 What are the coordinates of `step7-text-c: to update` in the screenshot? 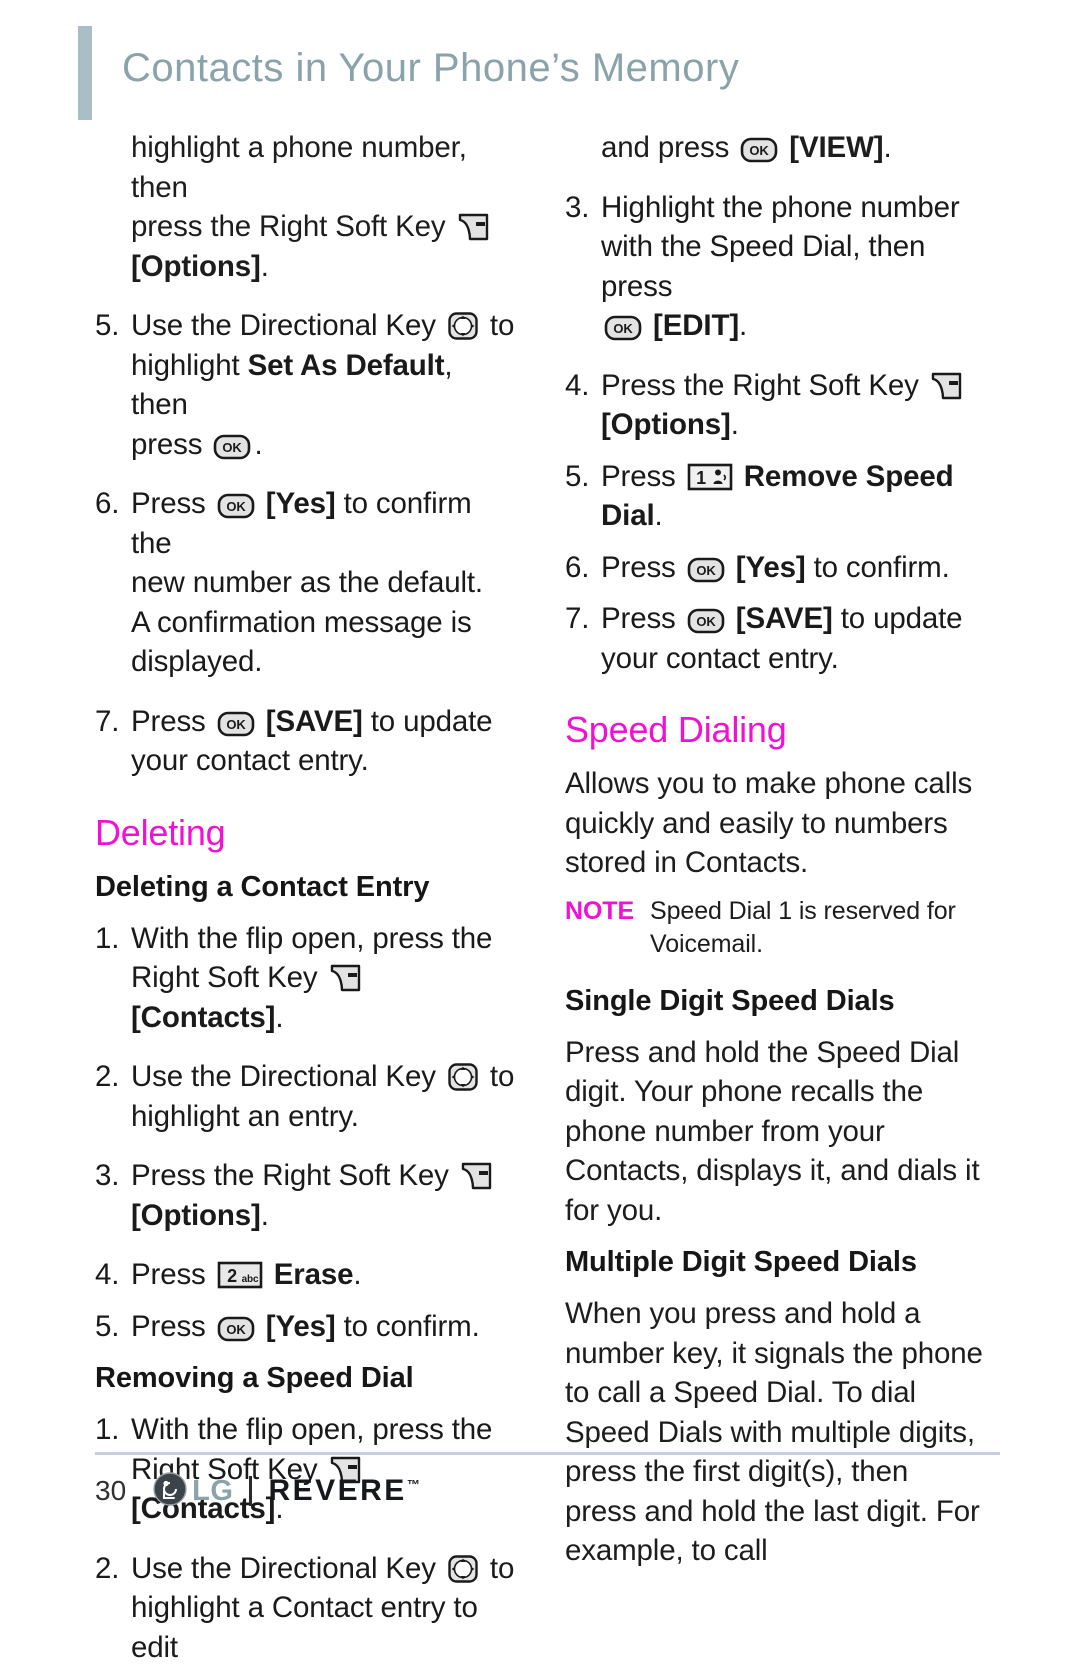 It's located at (432, 721).